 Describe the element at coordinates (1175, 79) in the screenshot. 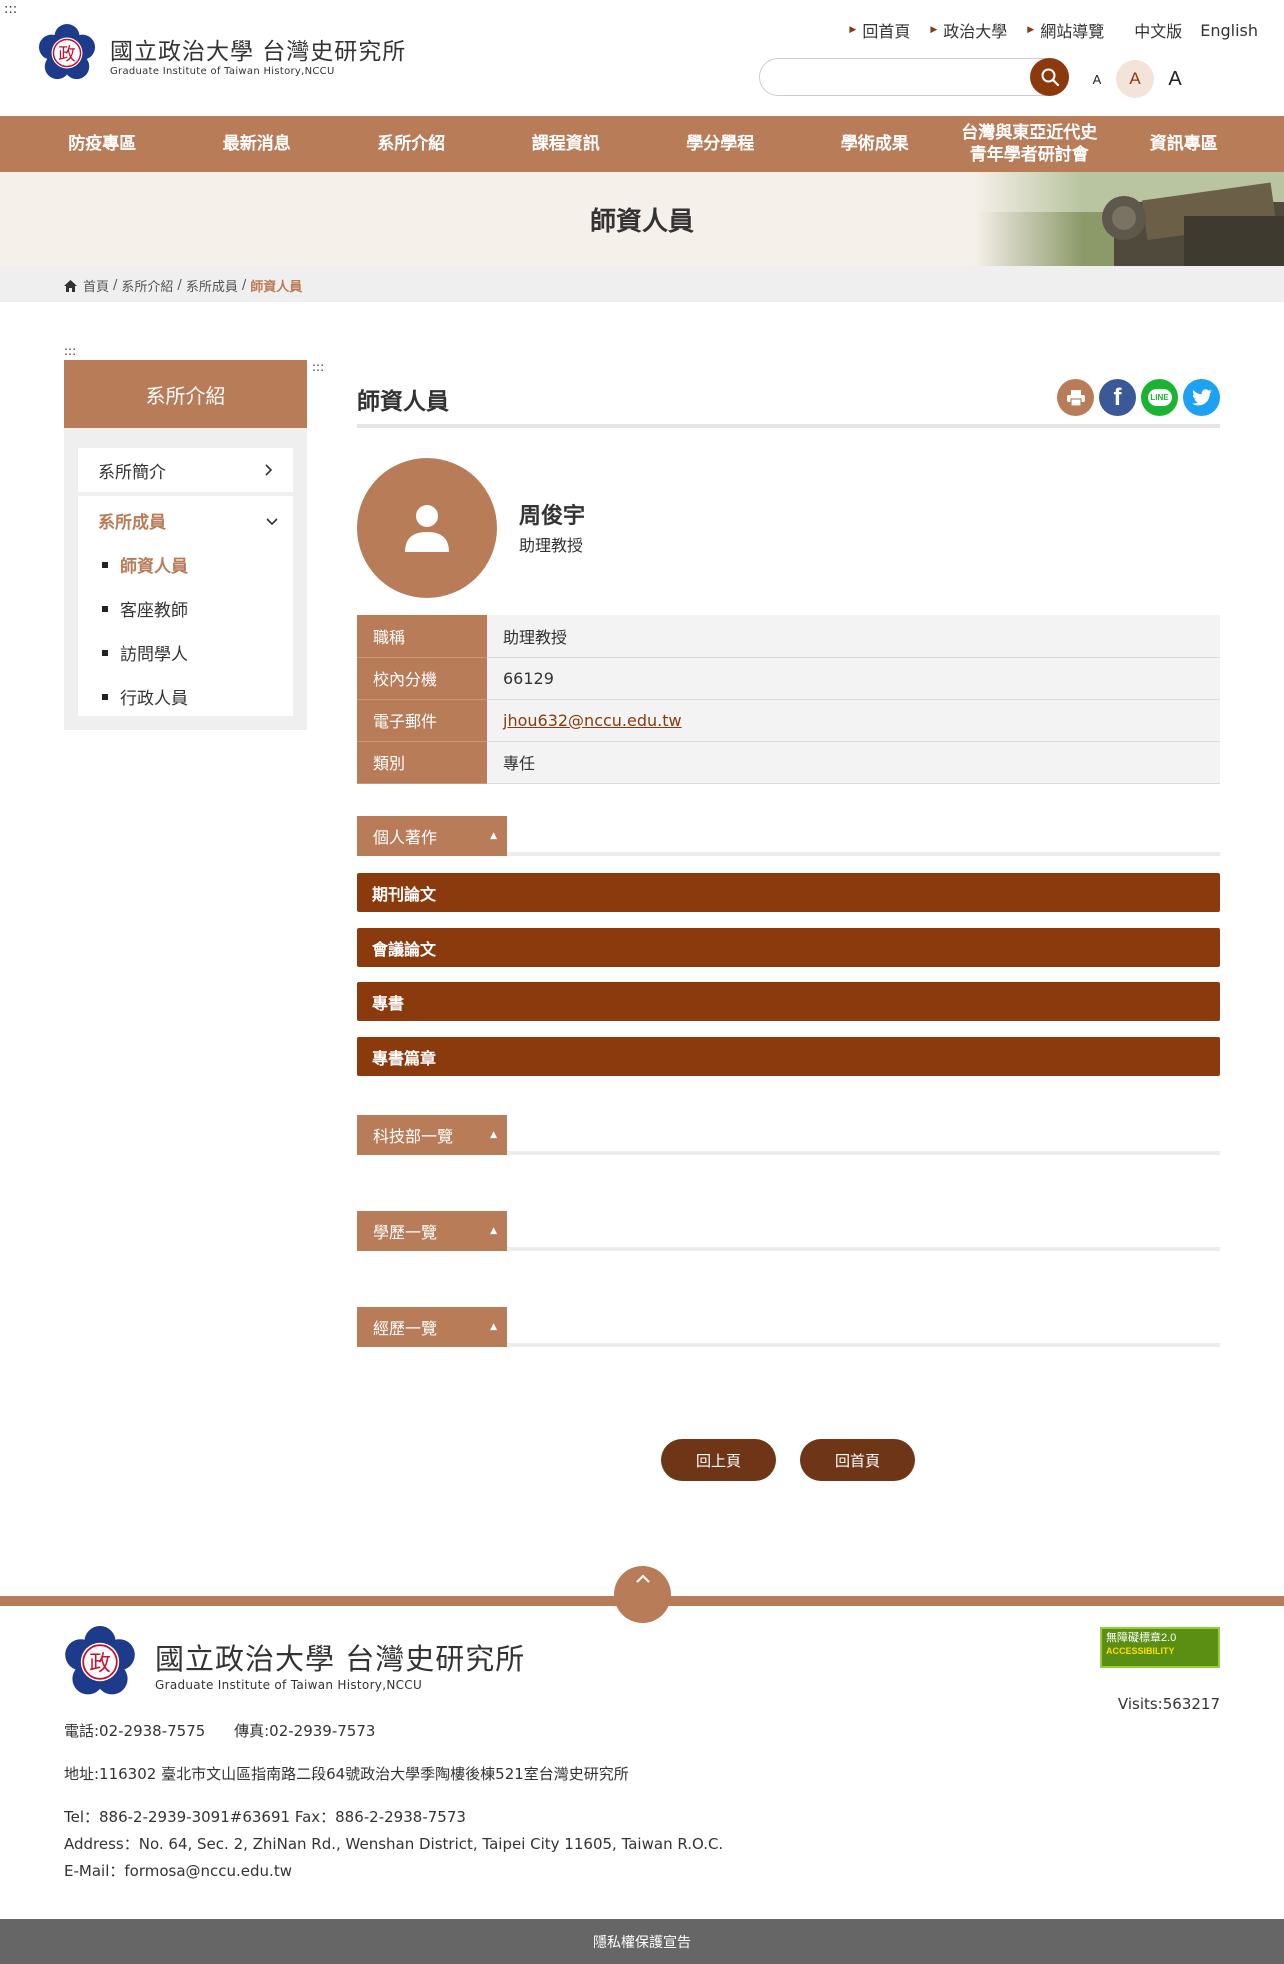

I see `font-size-large-button: A` at that location.